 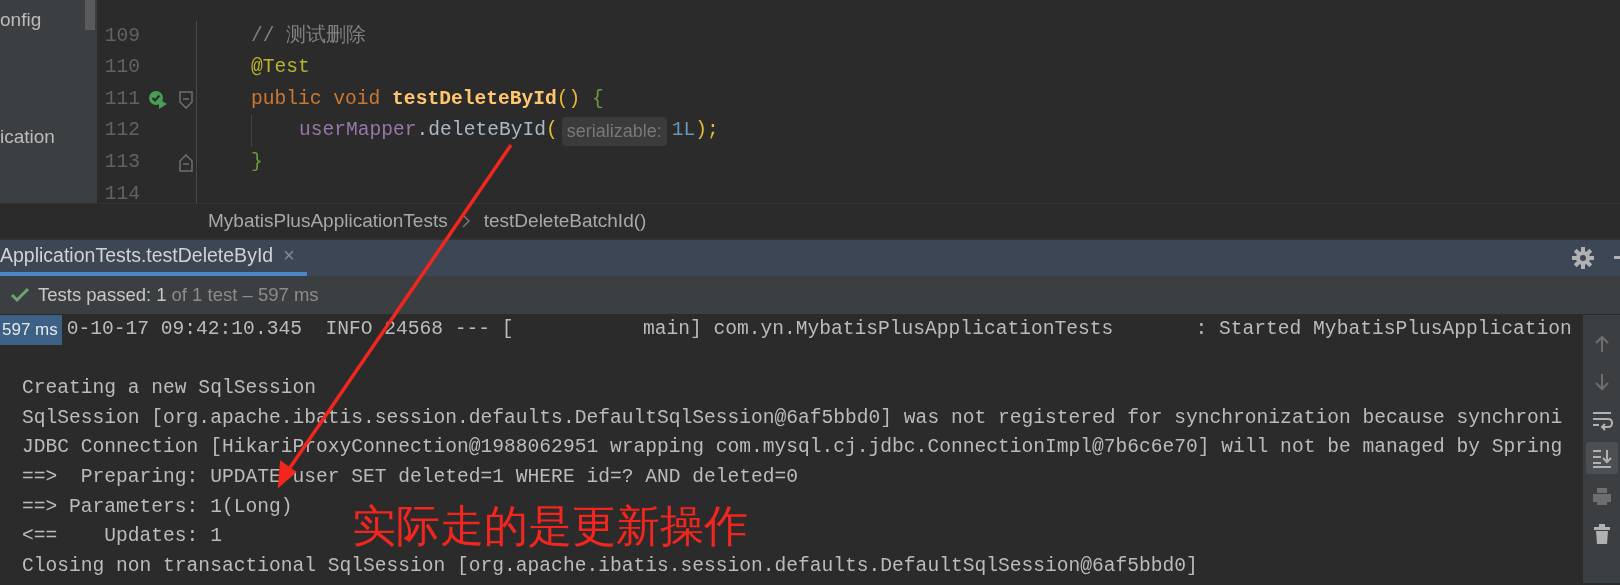 I want to click on code-token: }, so click(x=257, y=163).